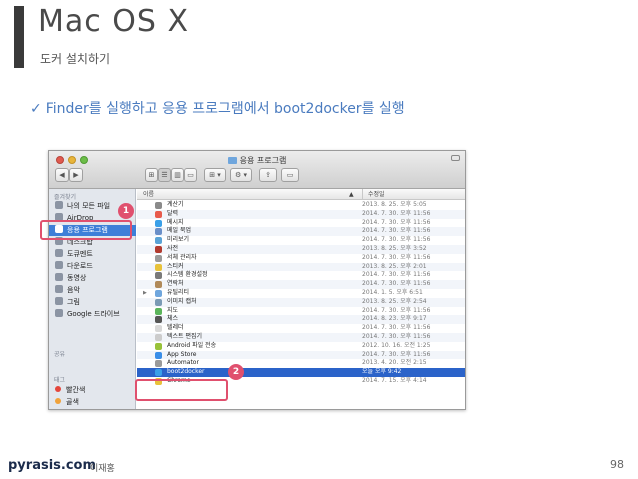 The width and height of the screenshot is (638, 479). I want to click on file-row: 메일 북업 2014. 7. 30. 오후 11:56, so click(301, 232).